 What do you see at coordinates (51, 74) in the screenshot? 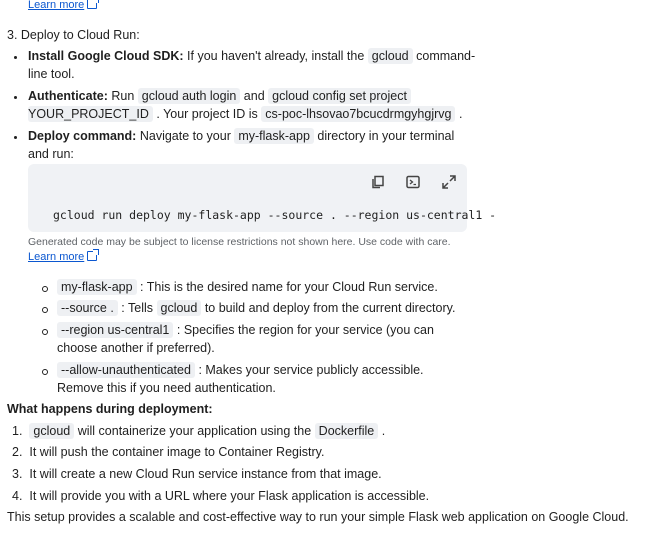
I see `sdk-item-line2: line tool.` at bounding box center [51, 74].